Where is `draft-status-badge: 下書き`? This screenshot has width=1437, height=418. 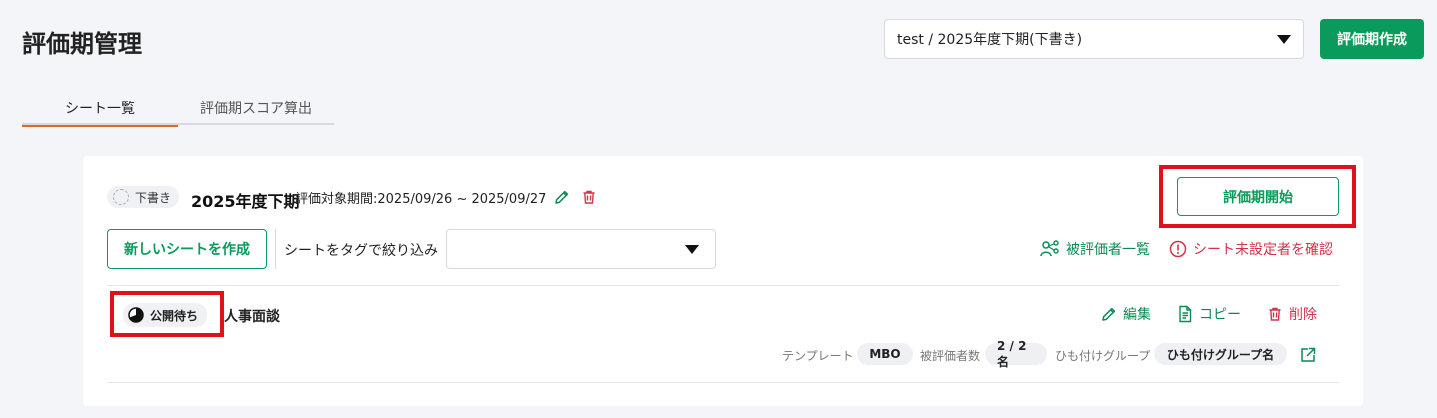 draft-status-badge: 下書き is located at coordinates (143, 197).